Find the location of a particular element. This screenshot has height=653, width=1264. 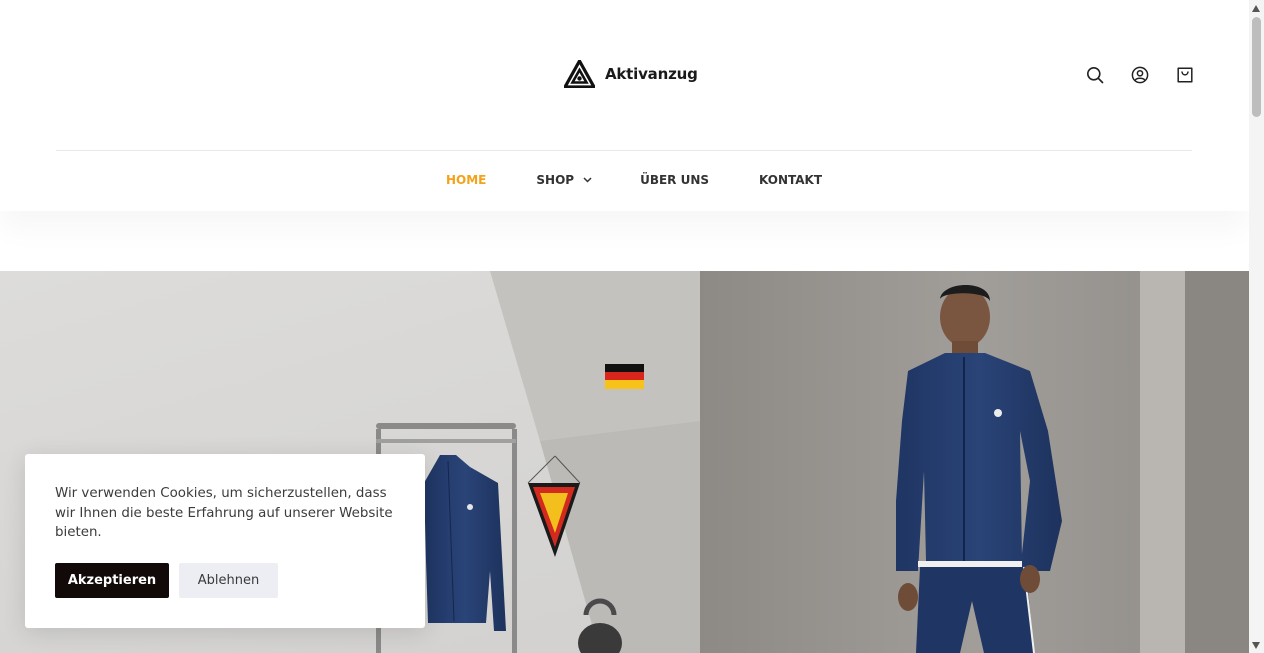

triangle-logo-icon is located at coordinates (579, 74).